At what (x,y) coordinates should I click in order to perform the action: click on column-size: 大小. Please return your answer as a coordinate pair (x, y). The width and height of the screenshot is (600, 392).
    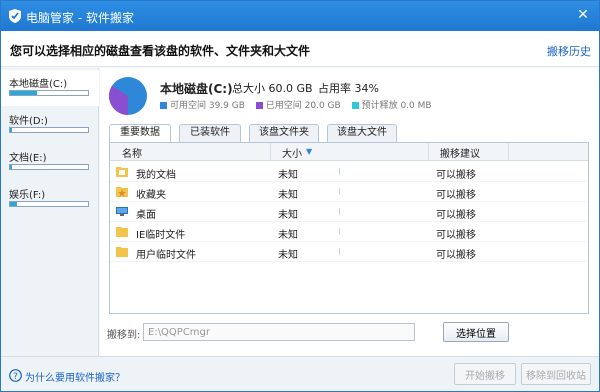
    Looking at the image, I should click on (292, 152).